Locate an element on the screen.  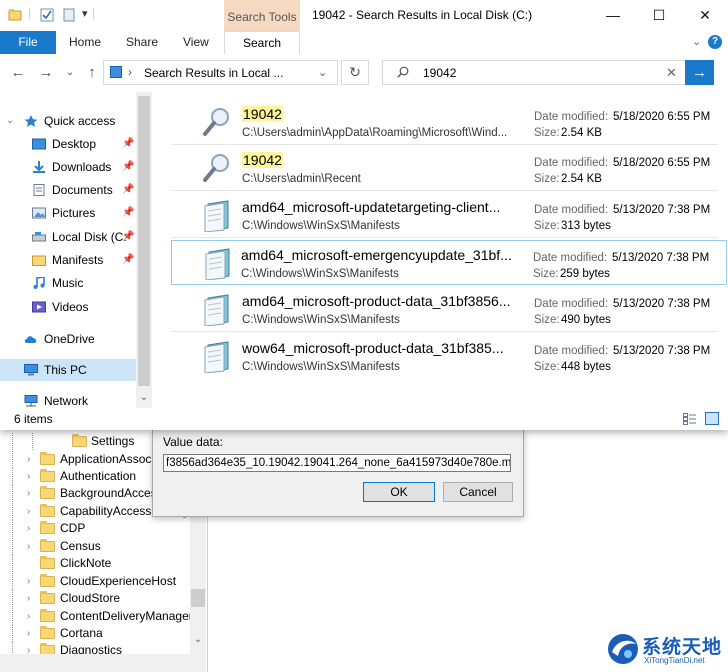
refresh-button: ↻ is located at coordinates (355, 72).